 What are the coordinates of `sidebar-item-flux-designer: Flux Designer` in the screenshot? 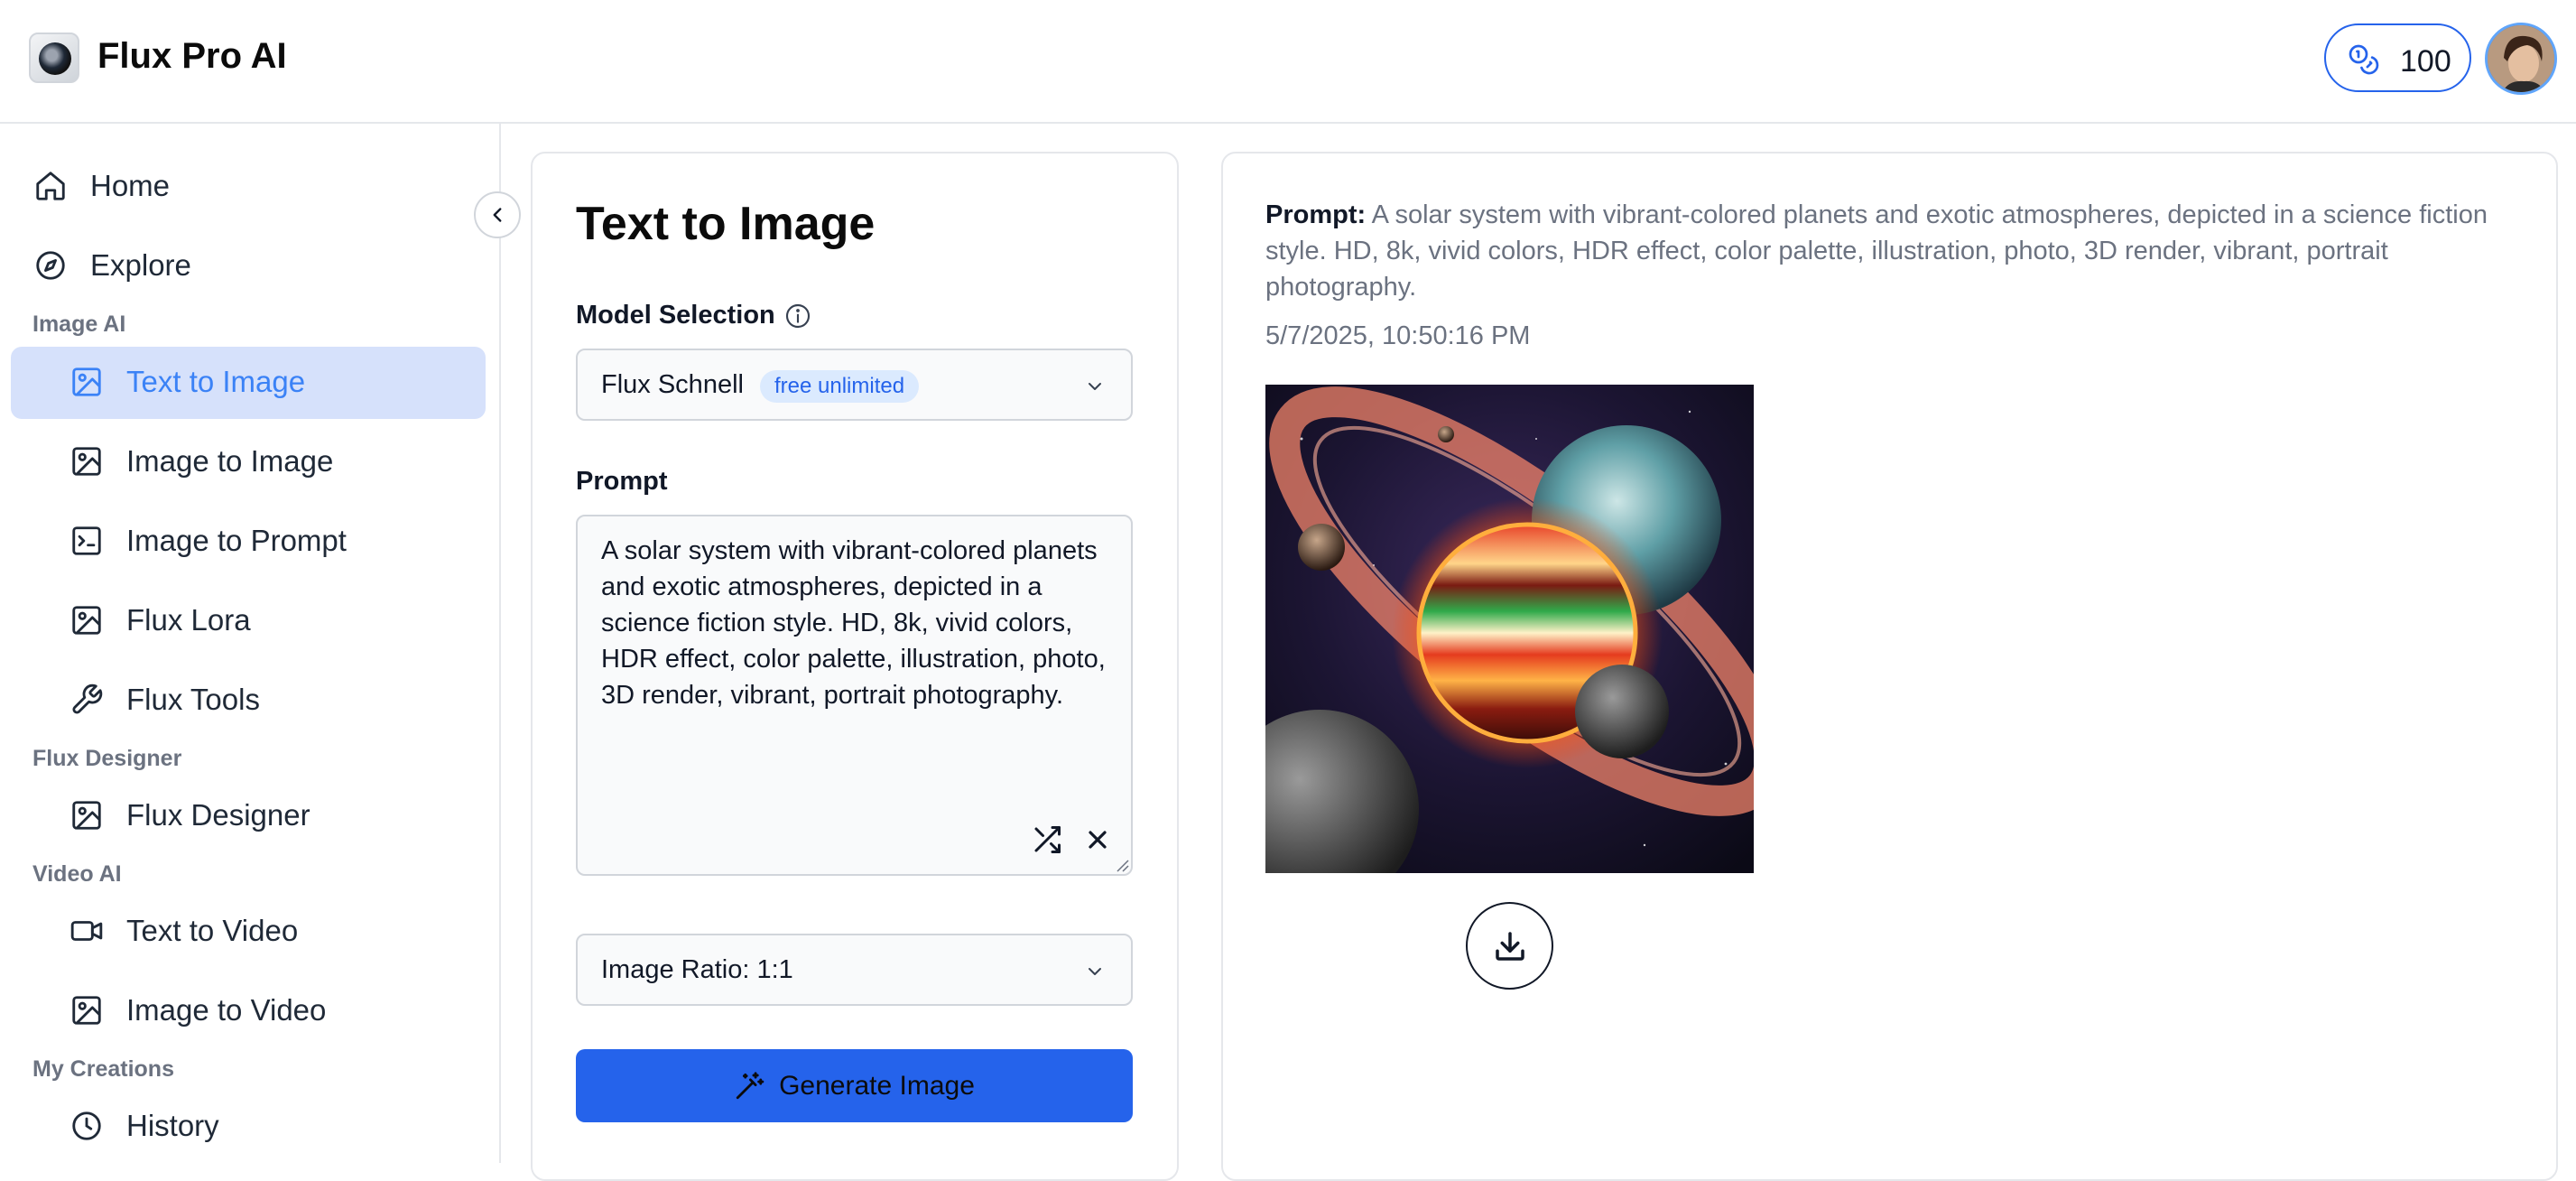 It's located at (189, 815).